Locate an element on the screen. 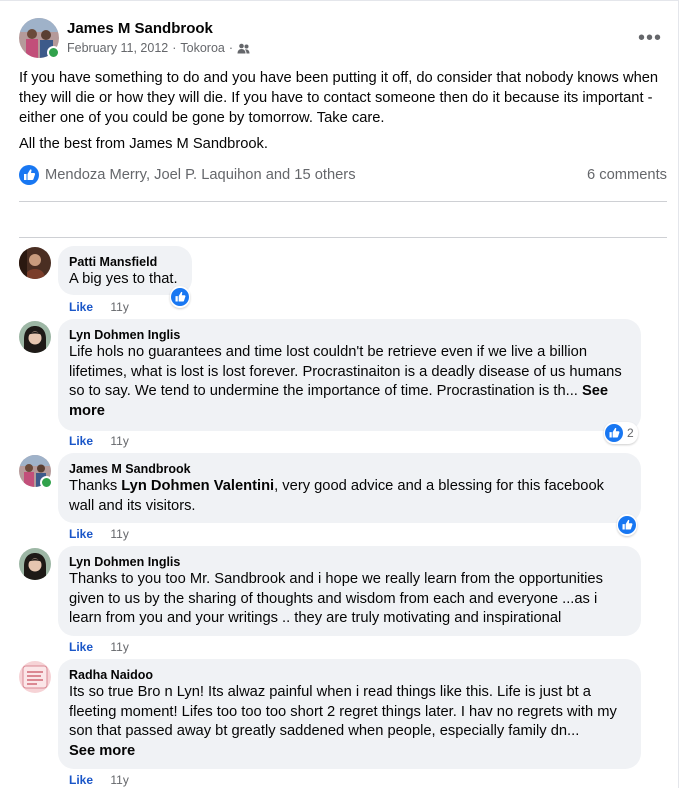  see-more-link: See more is located at coordinates (102, 751).